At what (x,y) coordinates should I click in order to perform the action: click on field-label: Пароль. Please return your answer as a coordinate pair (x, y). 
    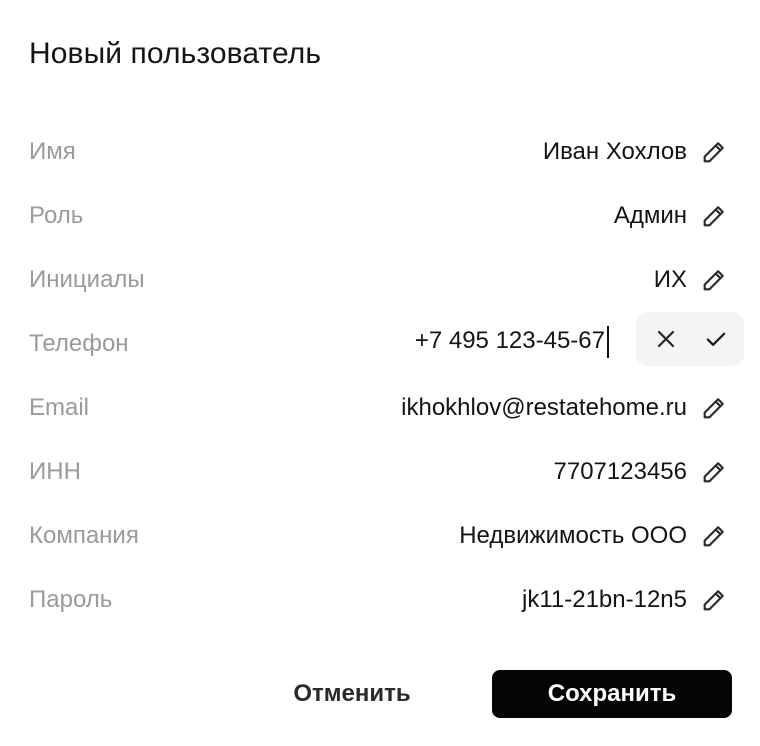
    Looking at the image, I should click on (71, 599).